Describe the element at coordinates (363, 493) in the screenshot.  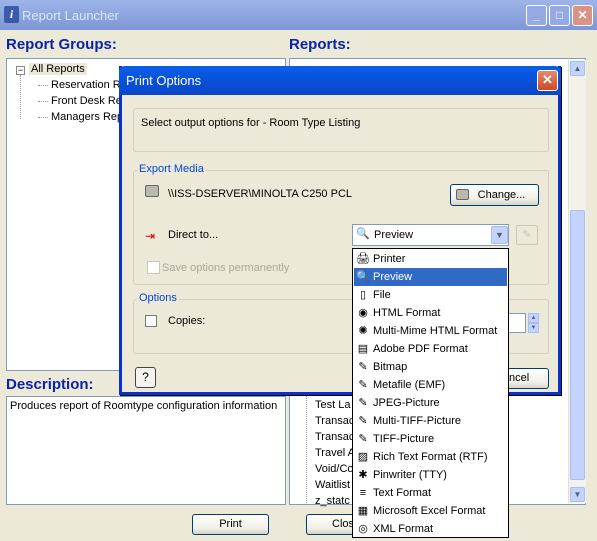
I see `text-icon: ≡` at that location.